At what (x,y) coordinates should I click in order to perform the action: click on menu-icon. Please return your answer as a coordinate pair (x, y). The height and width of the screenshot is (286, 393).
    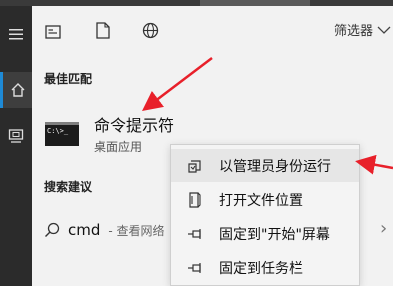
    Looking at the image, I should click on (16, 34).